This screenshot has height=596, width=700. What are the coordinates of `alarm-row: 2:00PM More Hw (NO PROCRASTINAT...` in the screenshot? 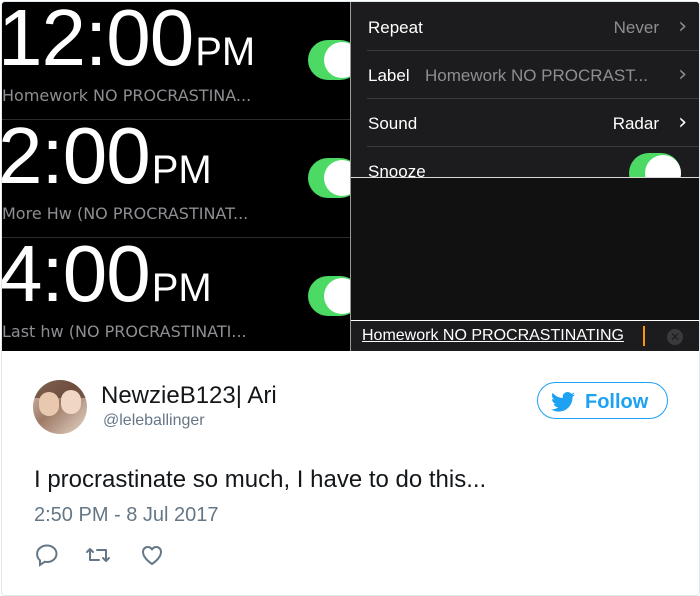 It's located at (176, 179).